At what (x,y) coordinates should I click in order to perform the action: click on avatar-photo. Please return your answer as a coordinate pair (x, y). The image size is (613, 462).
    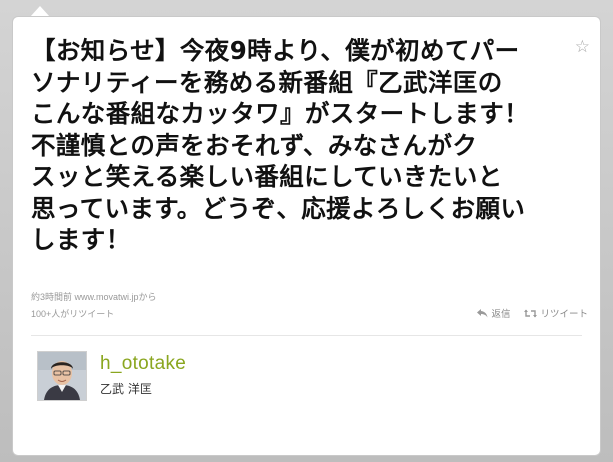
    Looking at the image, I should click on (62, 376).